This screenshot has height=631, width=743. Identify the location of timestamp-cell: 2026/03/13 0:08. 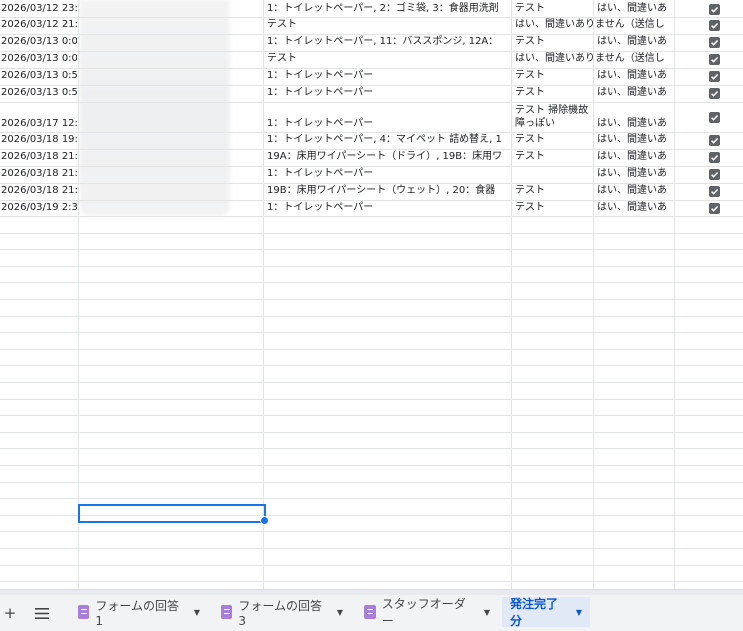
(39, 42).